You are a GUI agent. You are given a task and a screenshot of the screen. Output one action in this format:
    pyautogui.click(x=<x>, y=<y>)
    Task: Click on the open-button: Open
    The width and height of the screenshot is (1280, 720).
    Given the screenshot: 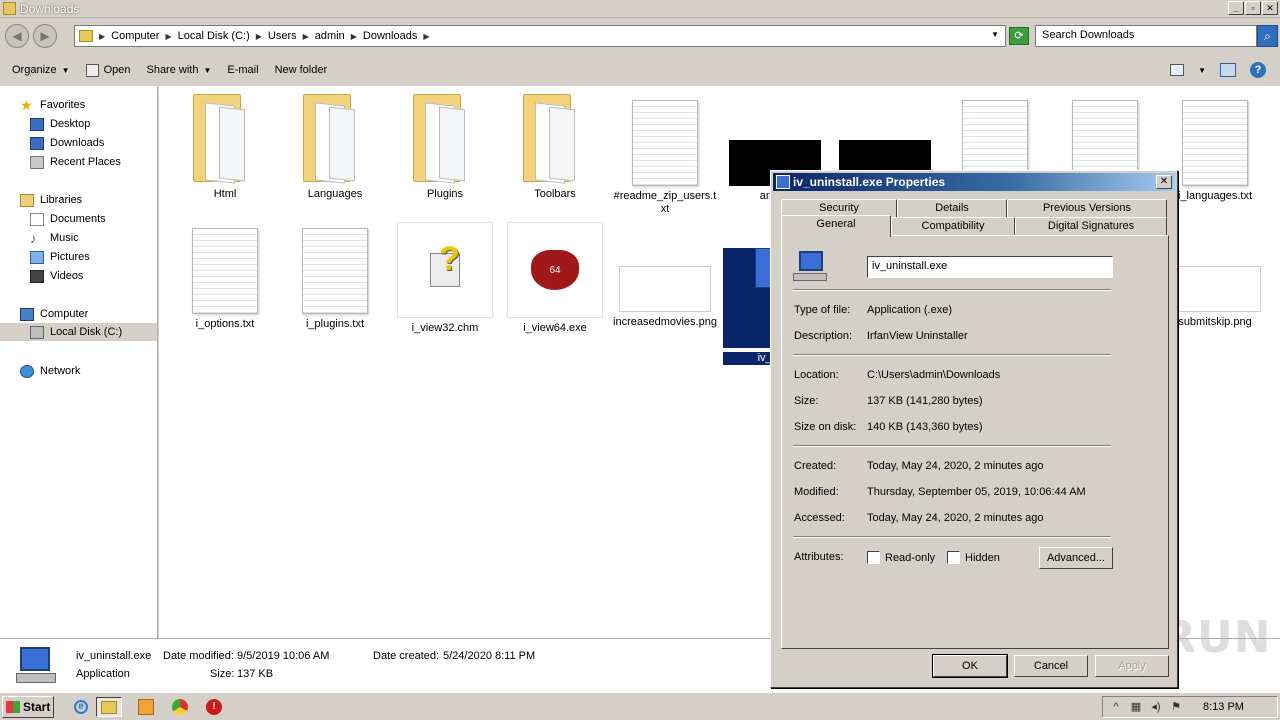 What is the action you would take?
    pyautogui.click(x=107, y=70)
    